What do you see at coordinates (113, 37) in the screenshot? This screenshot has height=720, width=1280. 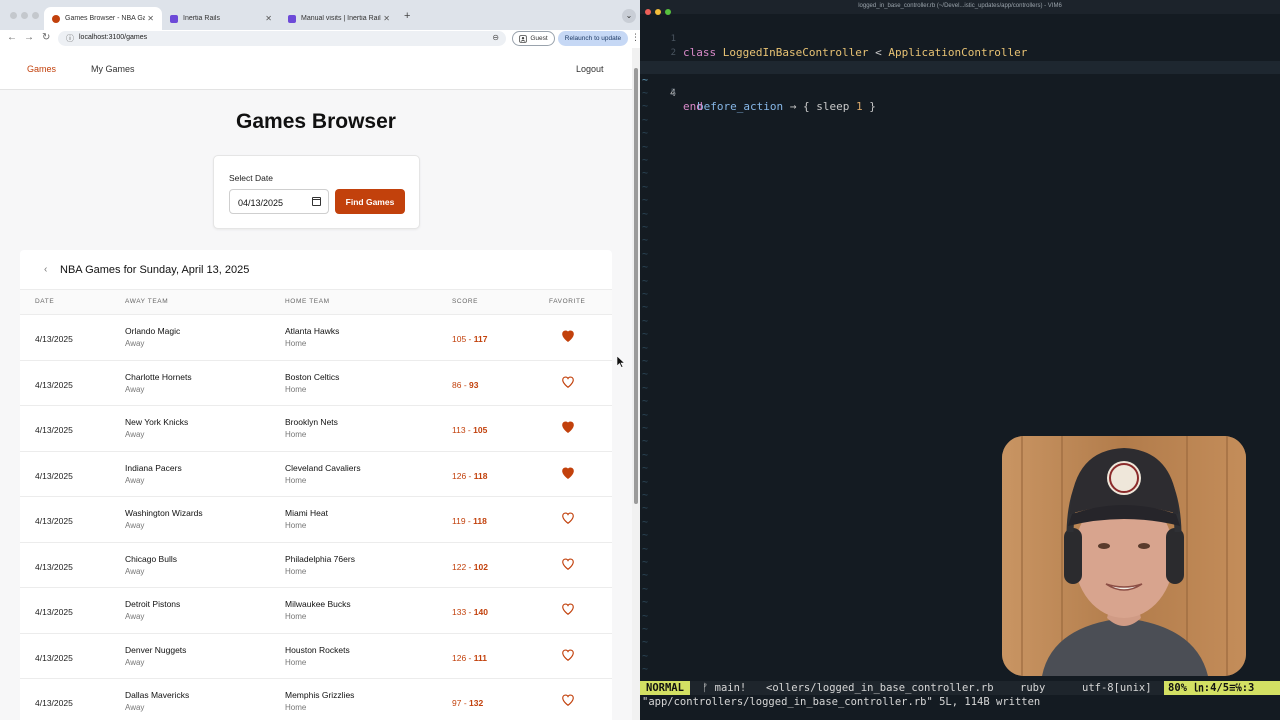 I see `url-text: localhost:3100/games` at bounding box center [113, 37].